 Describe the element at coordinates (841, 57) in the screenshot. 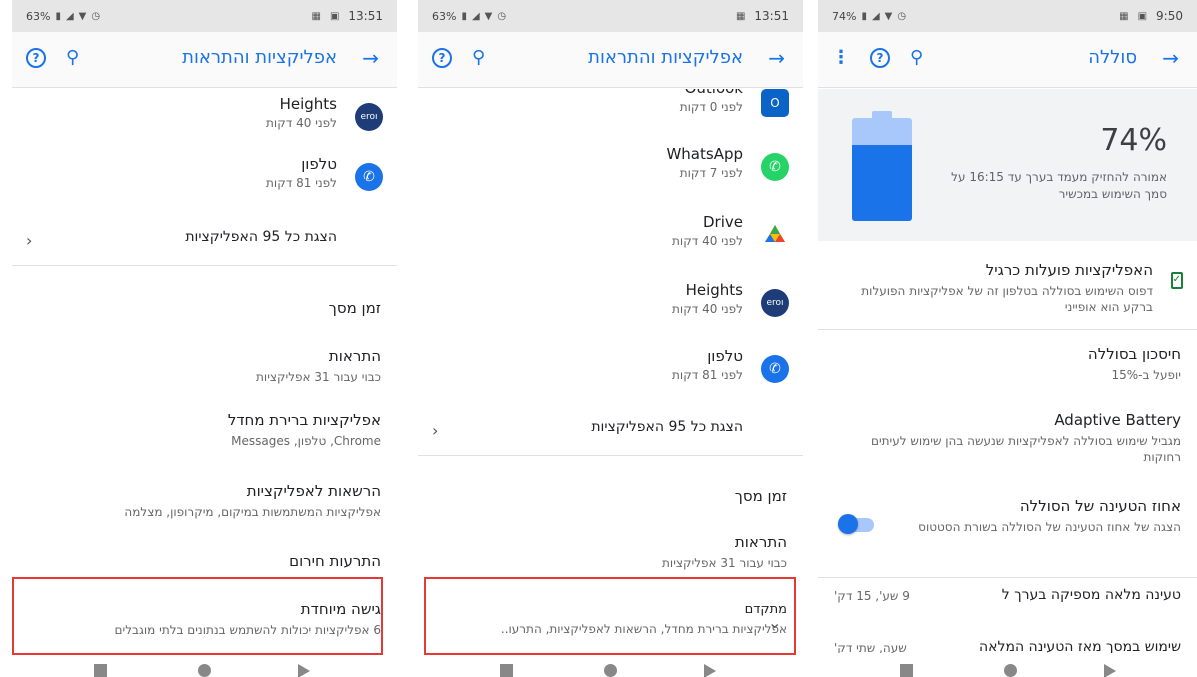

I see `more-options-icon: ⋮` at that location.